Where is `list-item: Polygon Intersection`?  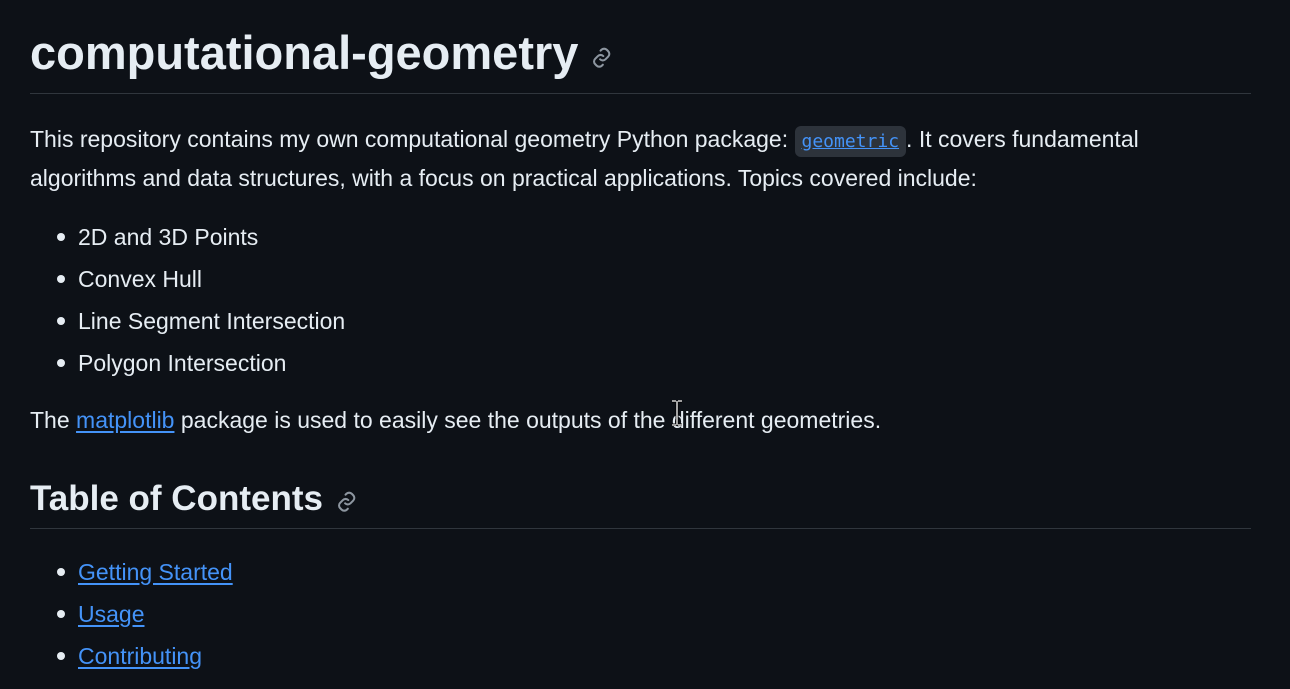
list-item: Polygon Intersection is located at coordinates (654, 363).